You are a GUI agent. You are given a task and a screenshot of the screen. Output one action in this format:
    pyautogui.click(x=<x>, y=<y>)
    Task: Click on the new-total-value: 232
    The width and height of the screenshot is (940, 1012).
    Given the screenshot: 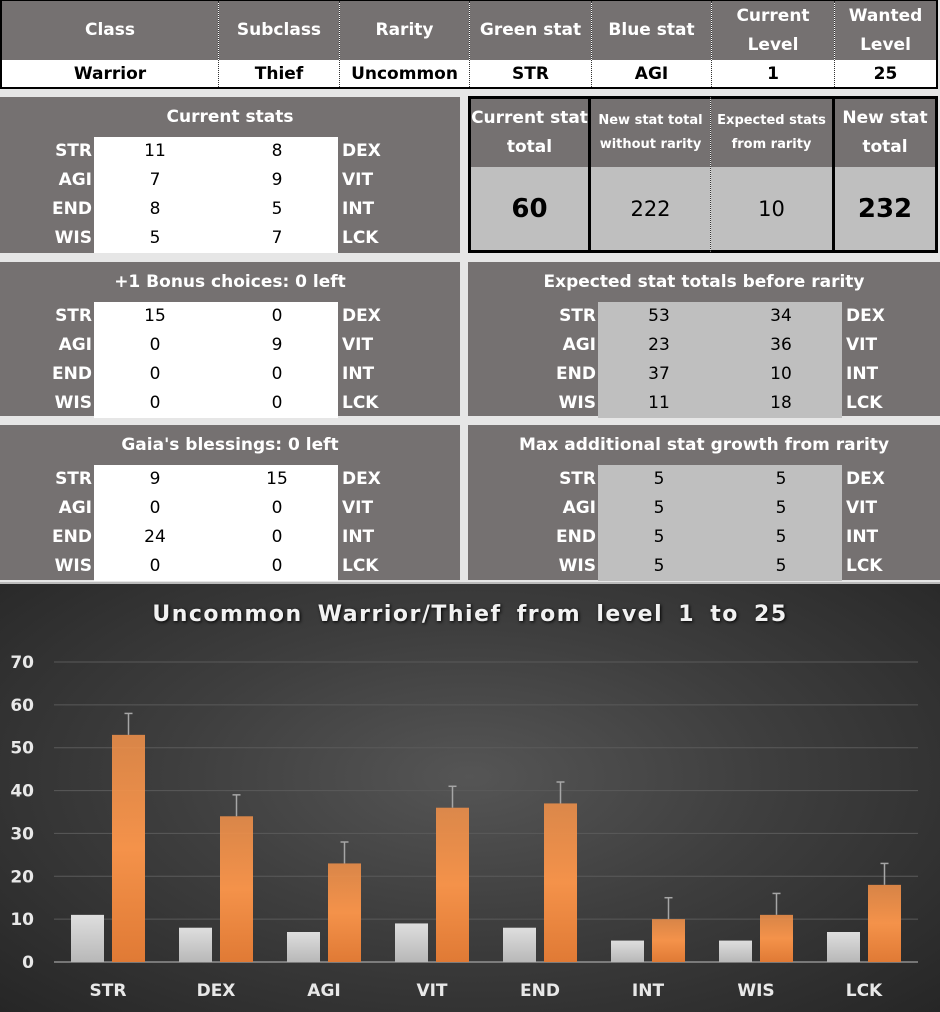 What is the action you would take?
    pyautogui.click(x=885, y=208)
    